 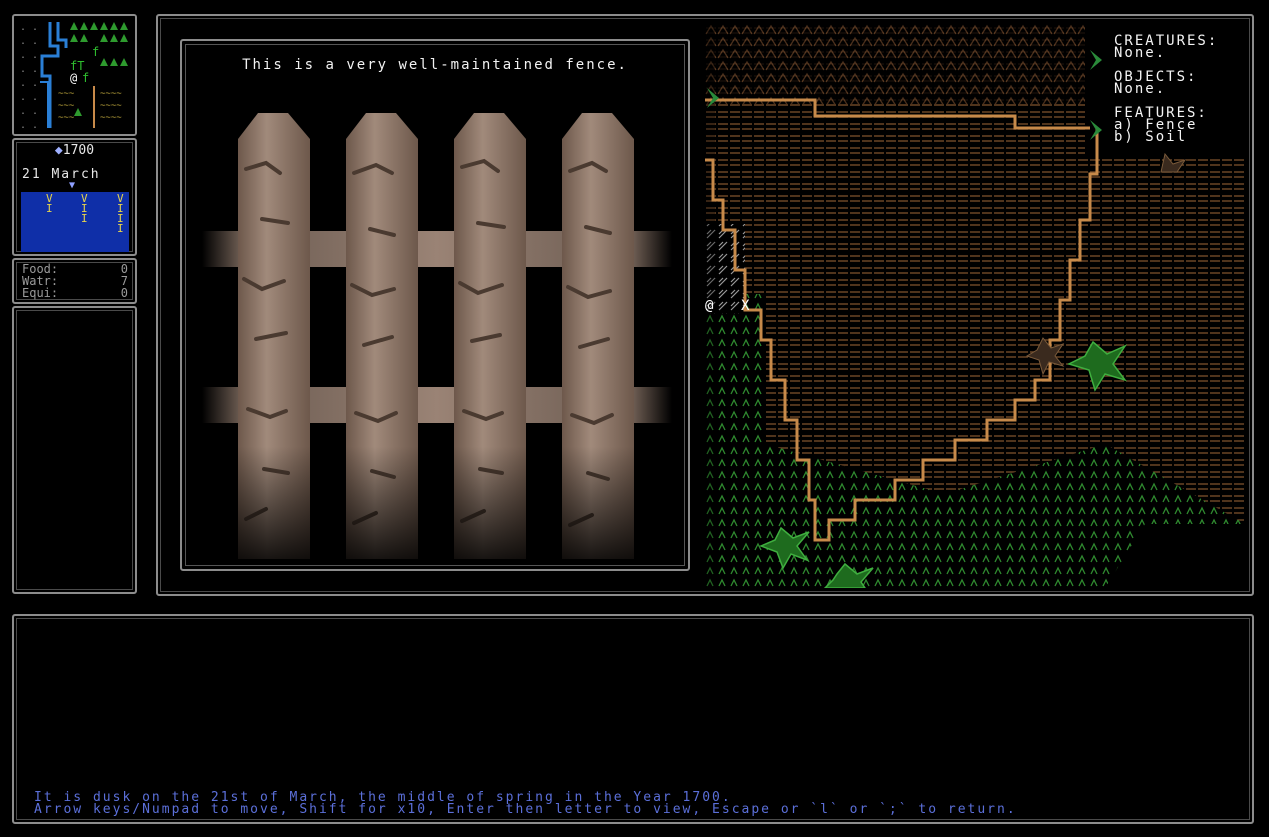 What do you see at coordinates (1140, 53) in the screenshot?
I see `creatures-value: None.` at bounding box center [1140, 53].